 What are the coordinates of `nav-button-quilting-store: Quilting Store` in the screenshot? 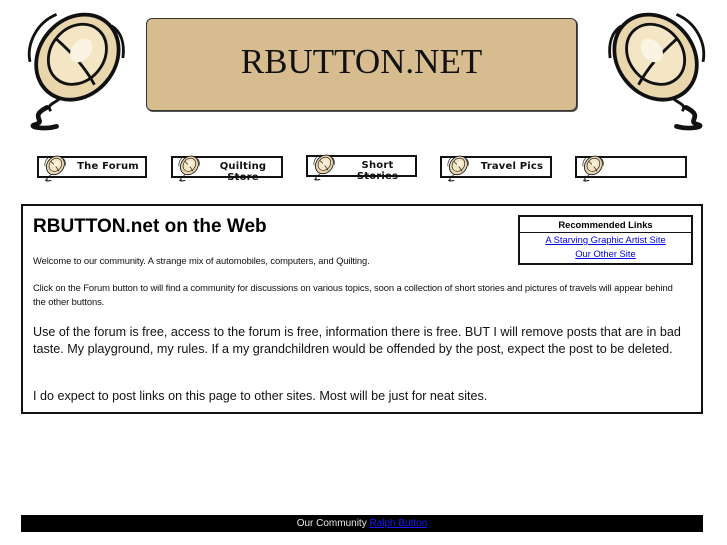 It's located at (227, 168).